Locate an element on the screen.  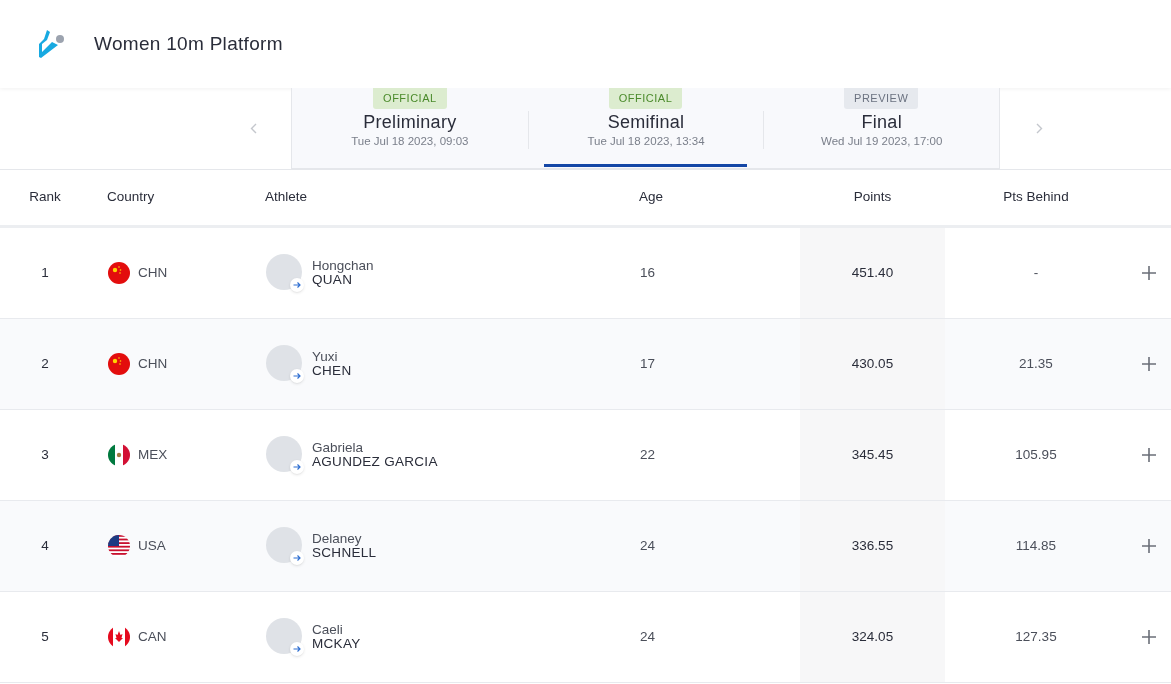
athlete-first-name: Yuxi is located at coordinates (325, 357).